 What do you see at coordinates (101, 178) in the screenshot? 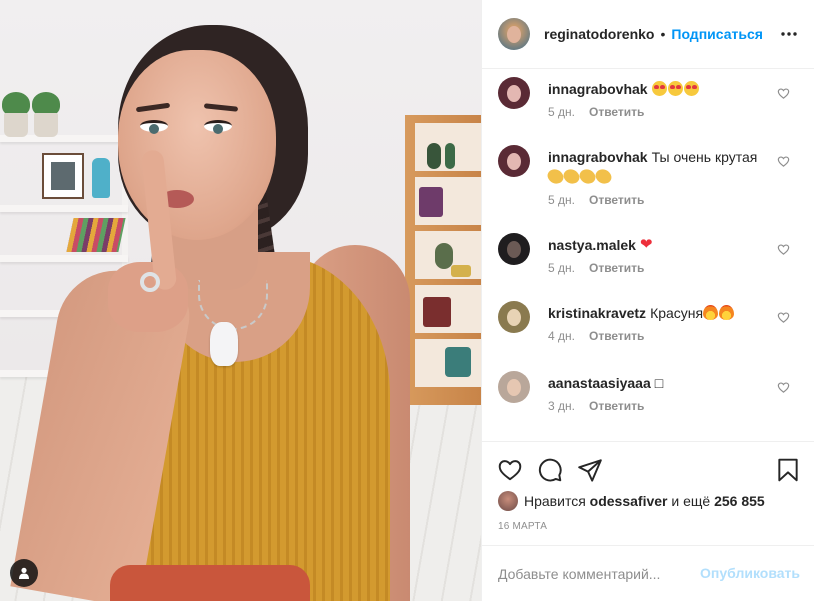
I see `photo-vase` at bounding box center [101, 178].